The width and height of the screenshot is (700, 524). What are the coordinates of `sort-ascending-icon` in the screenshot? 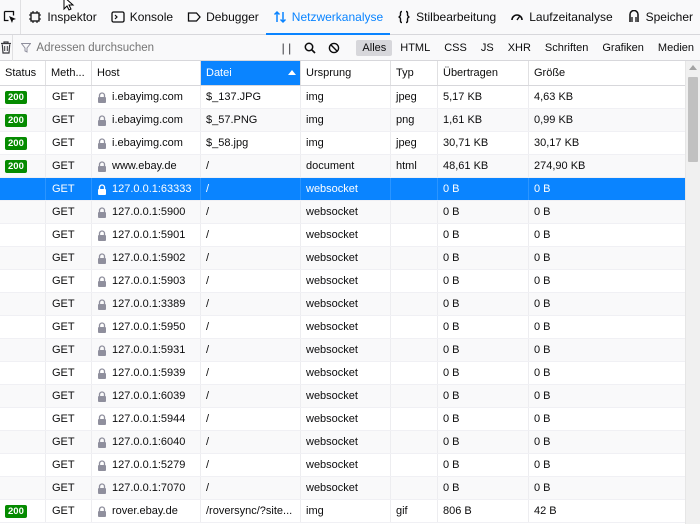 It's located at (292, 72).